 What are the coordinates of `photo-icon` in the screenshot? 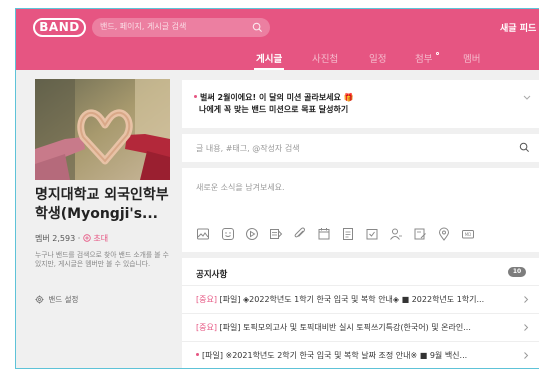 It's located at (203, 234).